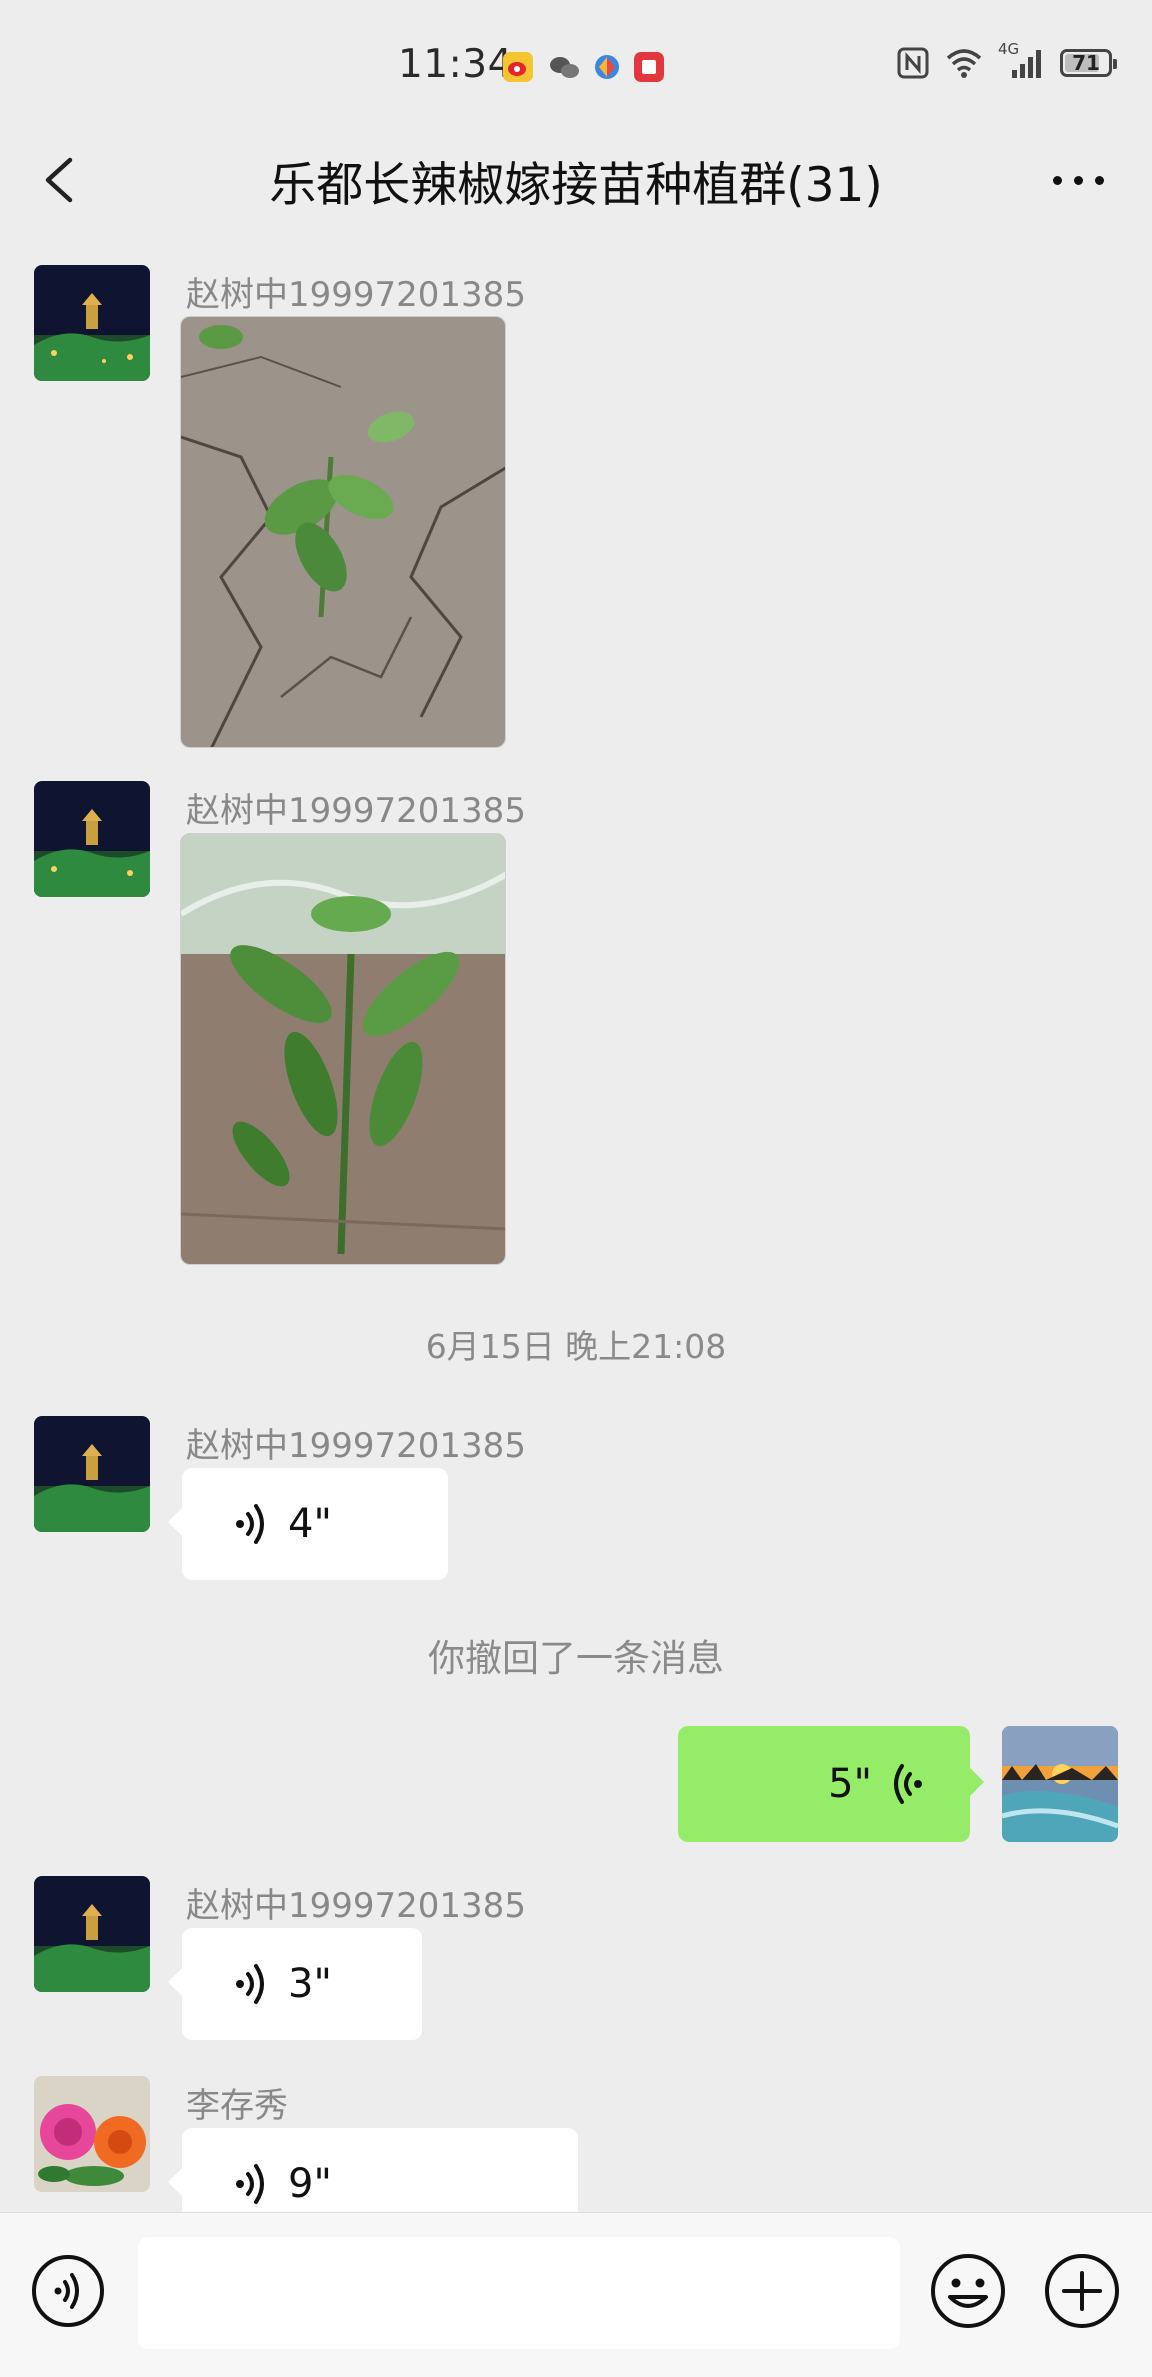 The image size is (1152, 2377). I want to click on voice-mode-button, so click(68, 2291).